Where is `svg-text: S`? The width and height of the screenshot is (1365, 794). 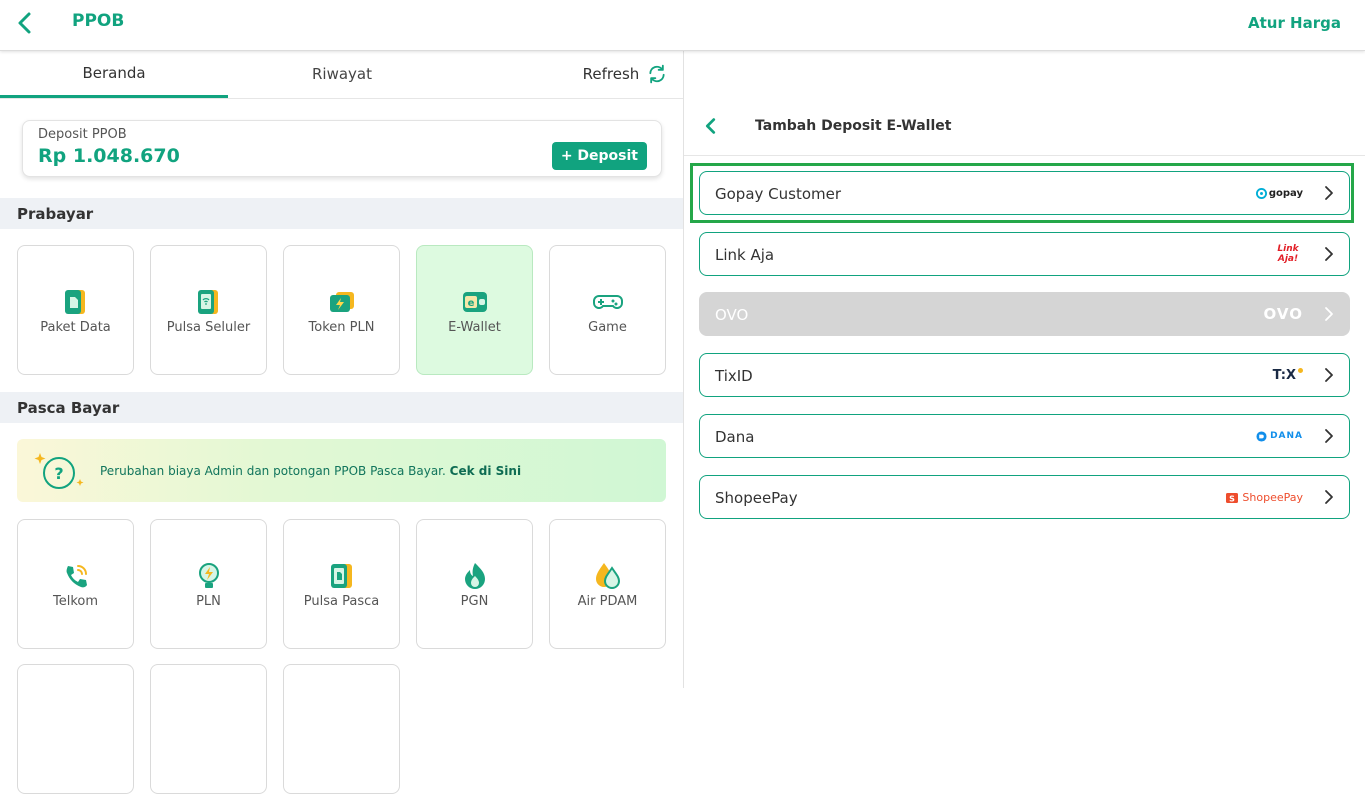
svg-text: S is located at coordinates (1233, 499).